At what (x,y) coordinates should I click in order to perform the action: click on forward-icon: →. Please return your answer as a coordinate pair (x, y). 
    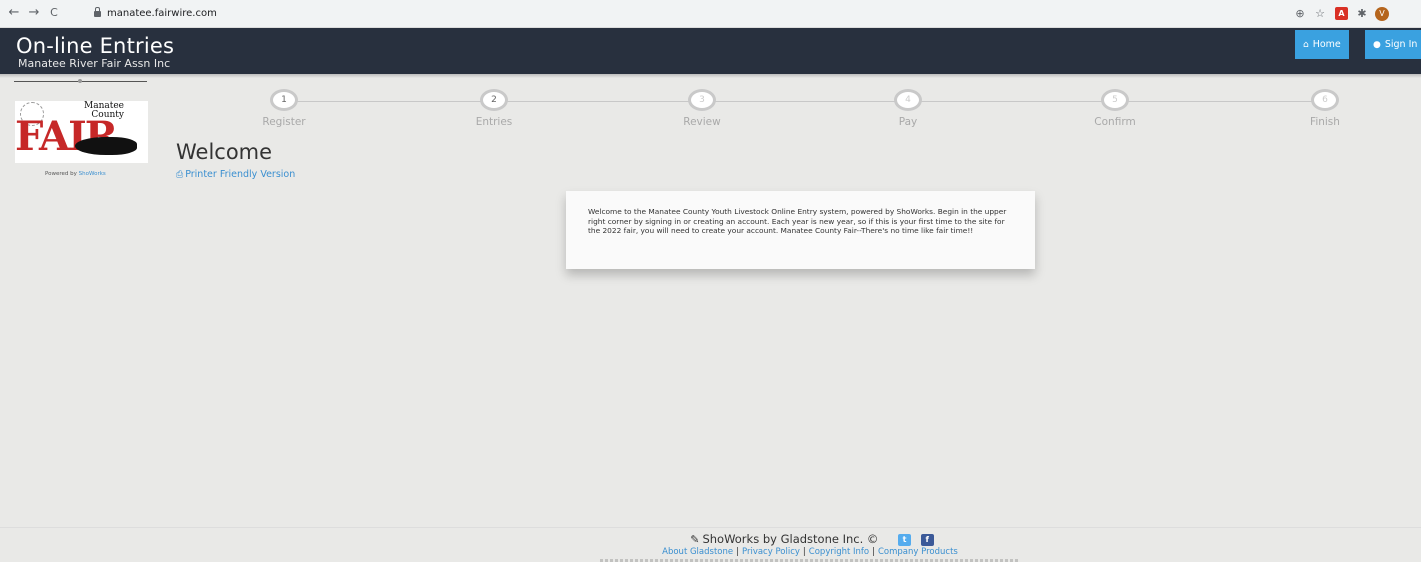
    Looking at the image, I should click on (34, 12).